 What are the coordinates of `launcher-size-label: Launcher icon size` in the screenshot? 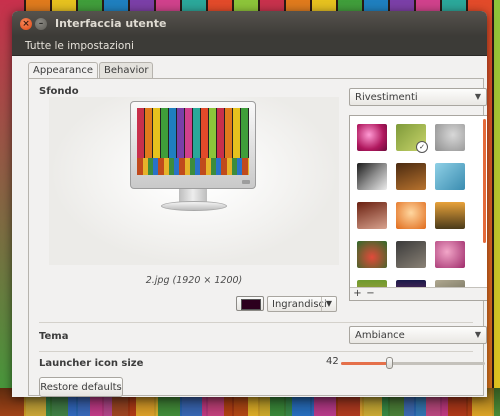 It's located at (91, 363).